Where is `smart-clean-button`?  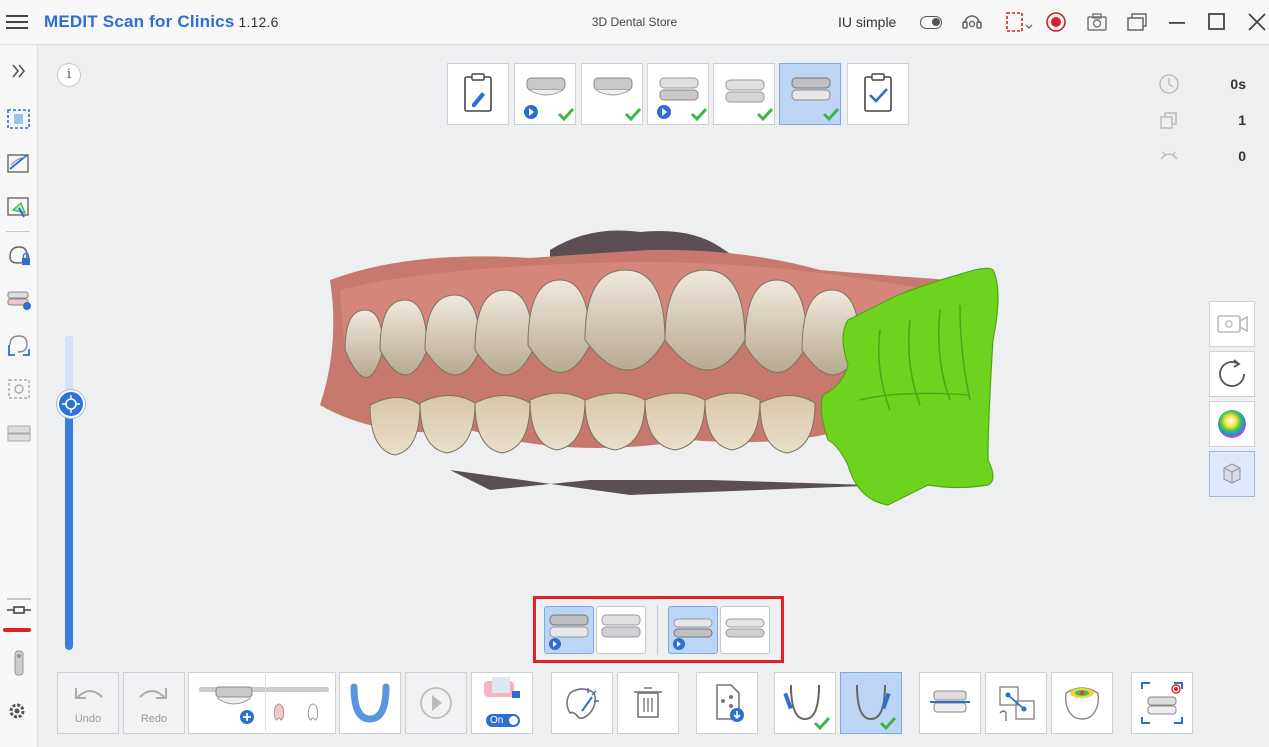
smart-clean-button is located at coordinates (582, 703).